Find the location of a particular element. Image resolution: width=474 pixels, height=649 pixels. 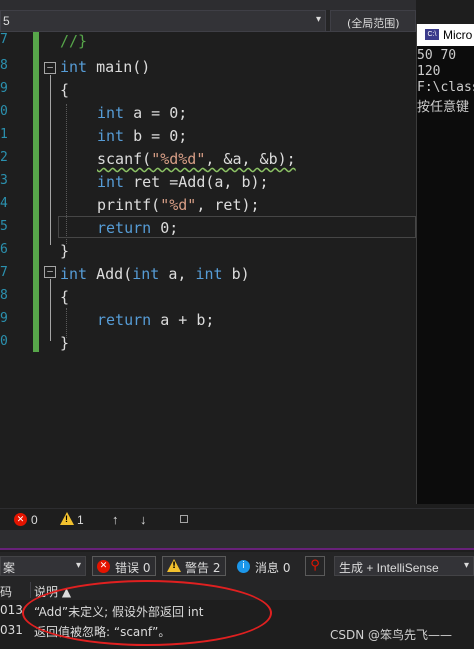

global-scope-dropdown: (全局范围) is located at coordinates (373, 21).